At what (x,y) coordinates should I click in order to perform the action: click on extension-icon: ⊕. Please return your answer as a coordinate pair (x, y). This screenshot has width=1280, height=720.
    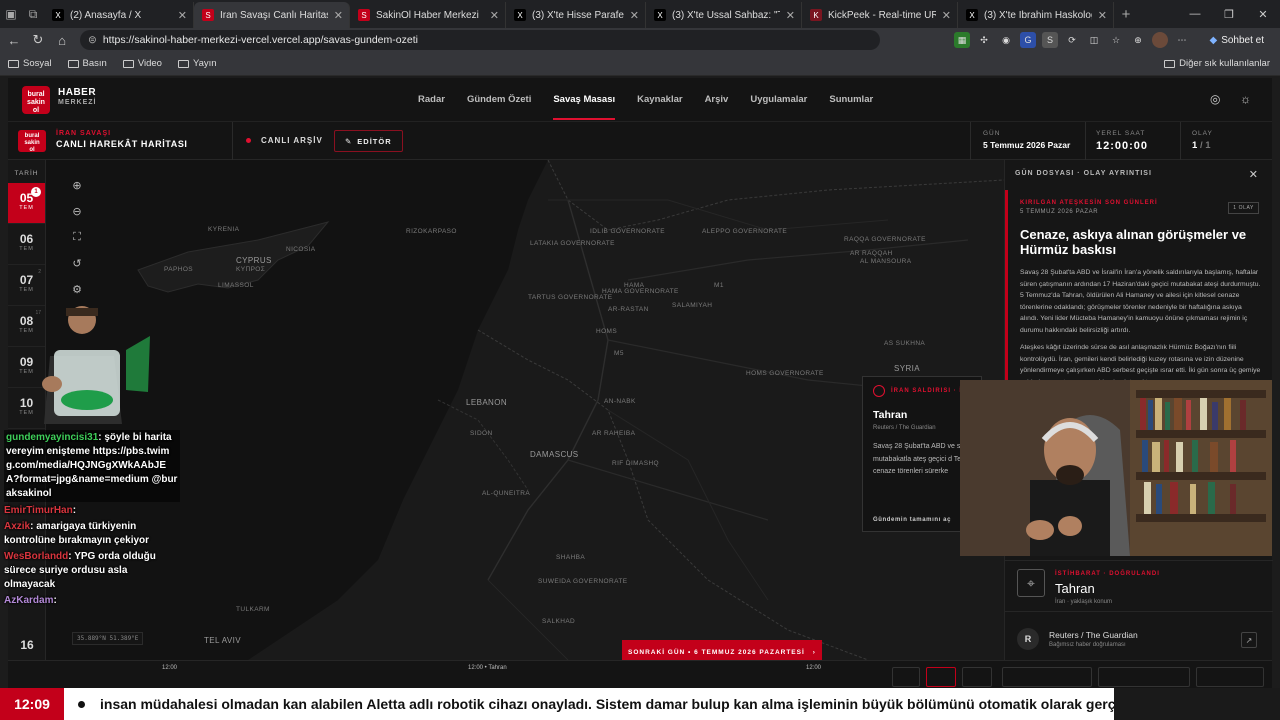
    Looking at the image, I should click on (1138, 40).